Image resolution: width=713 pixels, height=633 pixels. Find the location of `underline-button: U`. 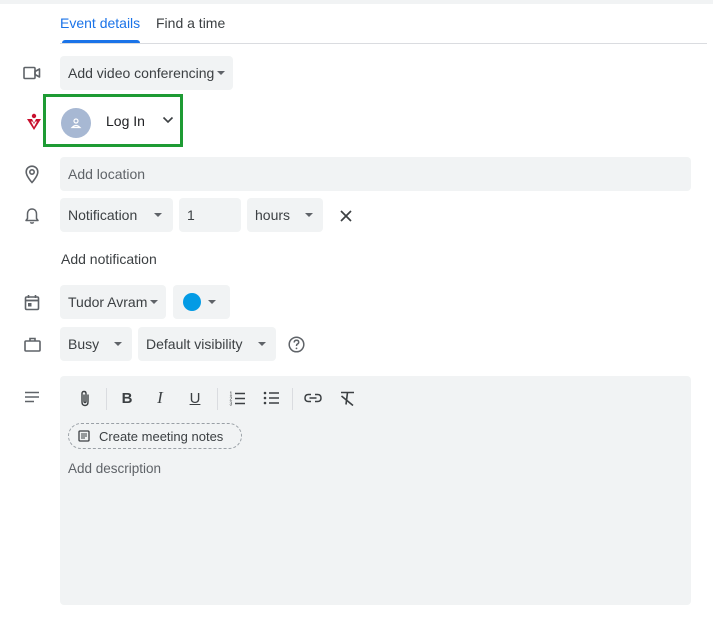

underline-button: U is located at coordinates (195, 398).